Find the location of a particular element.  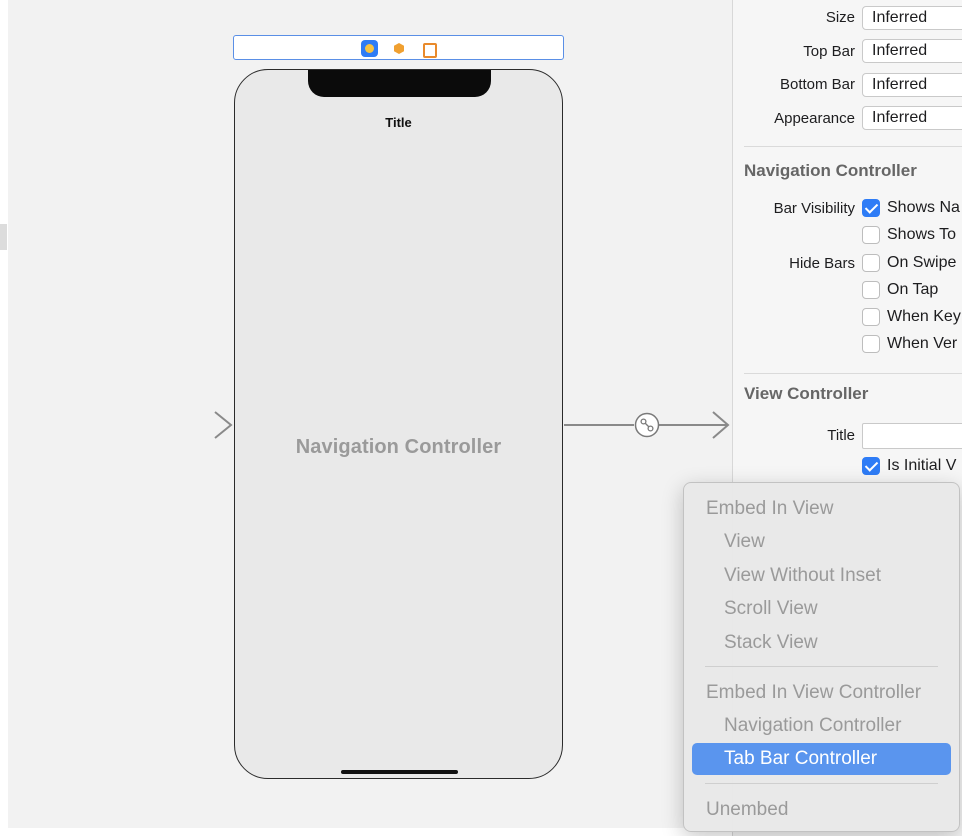

on-swipe-checkbox is located at coordinates (871, 263).